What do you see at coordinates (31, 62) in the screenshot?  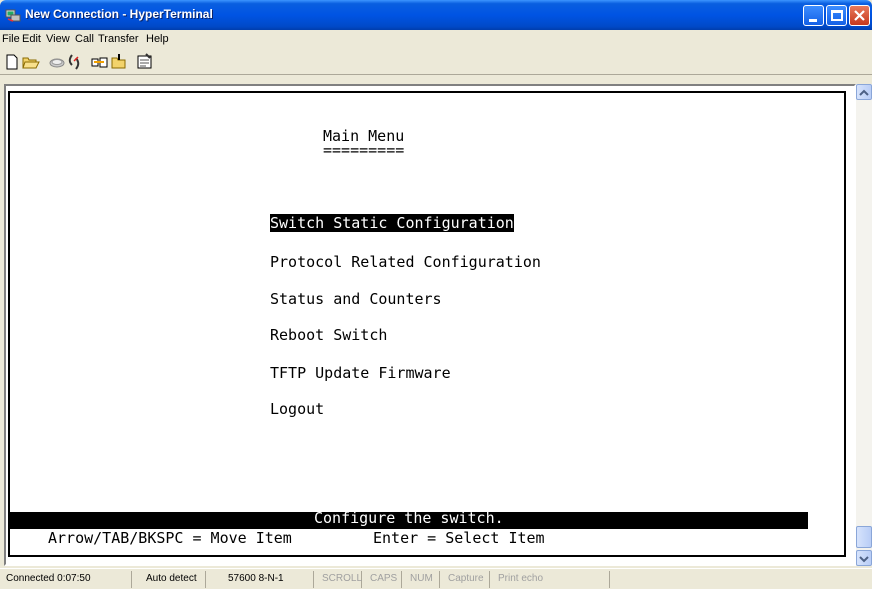 I see `open-folder-icon` at bounding box center [31, 62].